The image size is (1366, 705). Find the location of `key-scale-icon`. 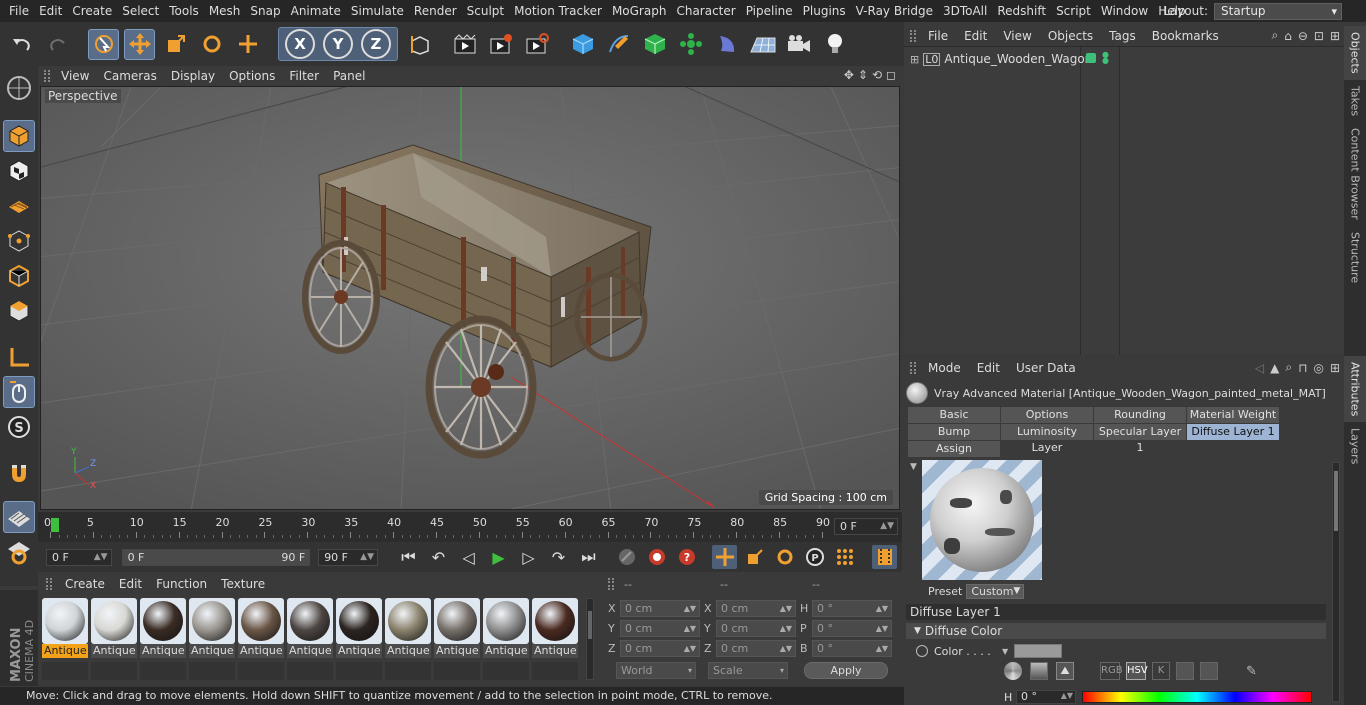

key-scale-icon is located at coordinates (754, 557).